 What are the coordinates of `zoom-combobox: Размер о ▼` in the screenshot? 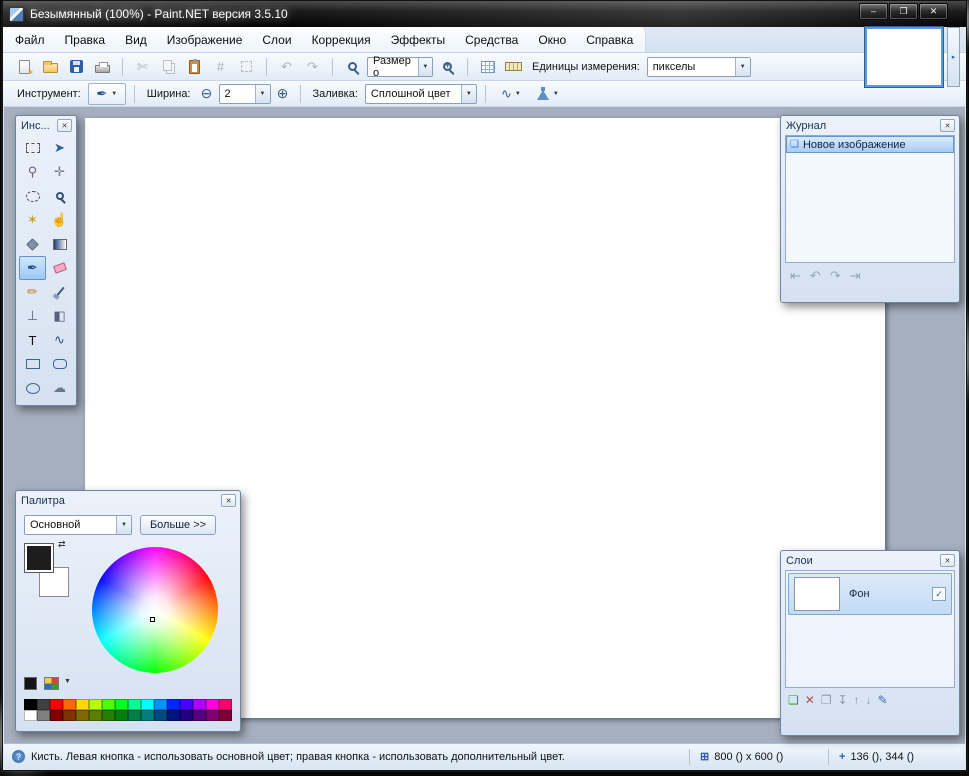 It's located at (400, 67).